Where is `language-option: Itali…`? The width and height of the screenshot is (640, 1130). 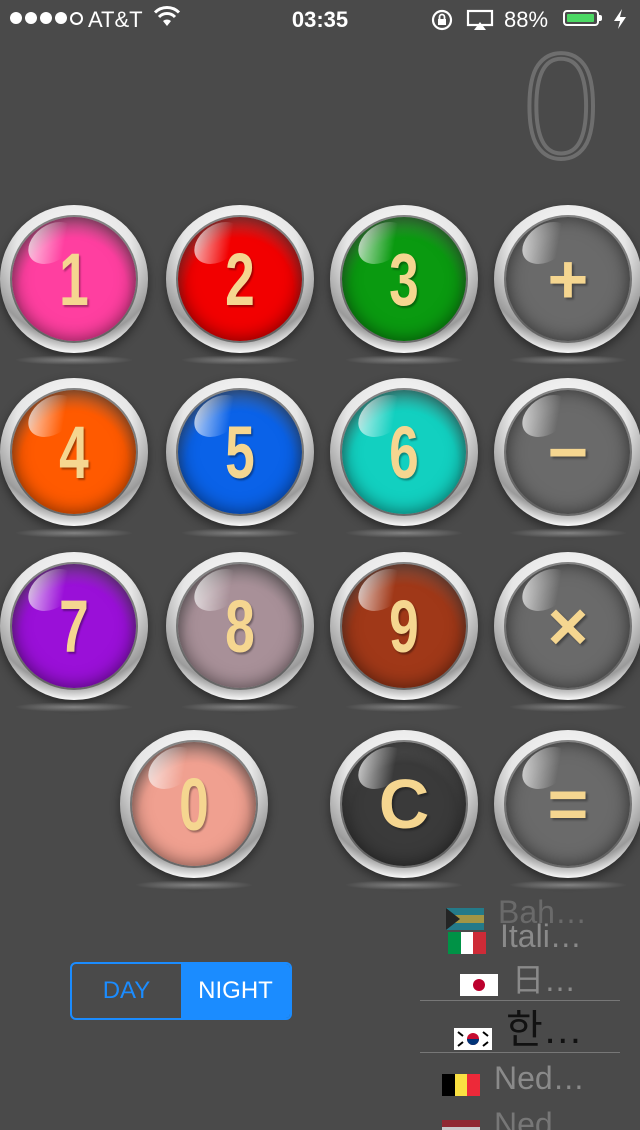 language-option: Itali… is located at coordinates (530, 936).